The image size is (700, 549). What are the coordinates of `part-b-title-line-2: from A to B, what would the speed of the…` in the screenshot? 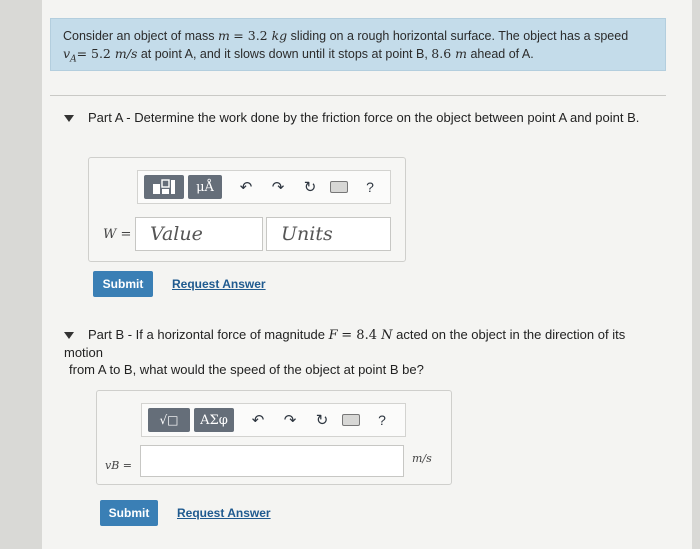 It's located at (246, 369).